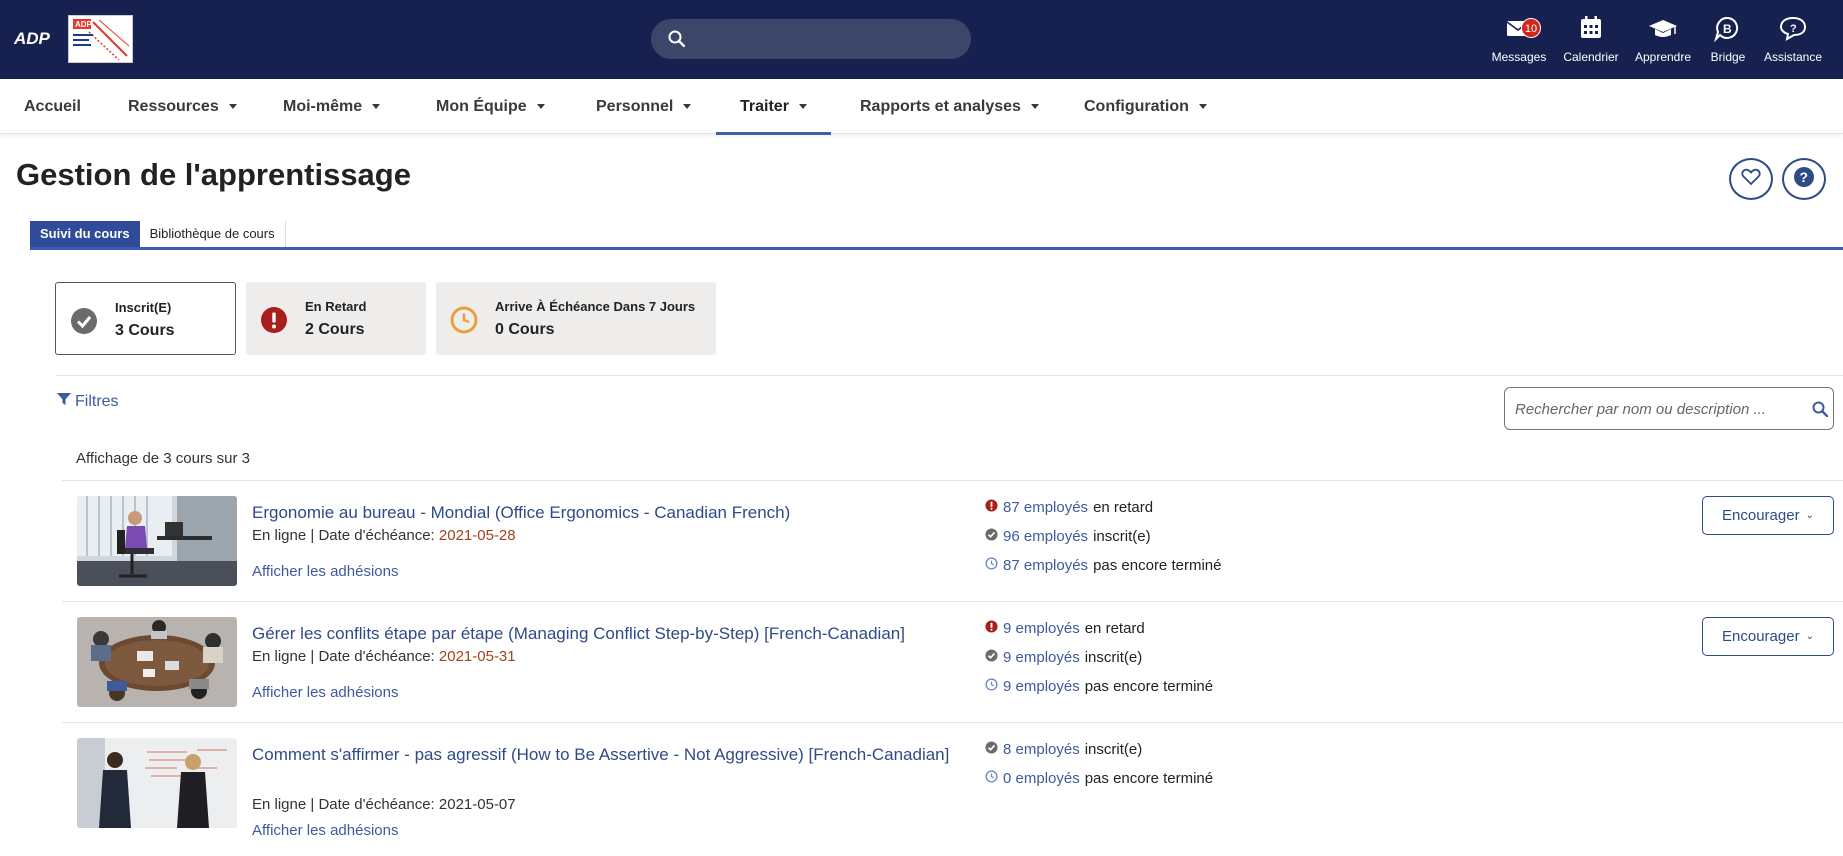  What do you see at coordinates (1041, 778) in the screenshot?
I see `stat-employees-link: 0 employés` at bounding box center [1041, 778].